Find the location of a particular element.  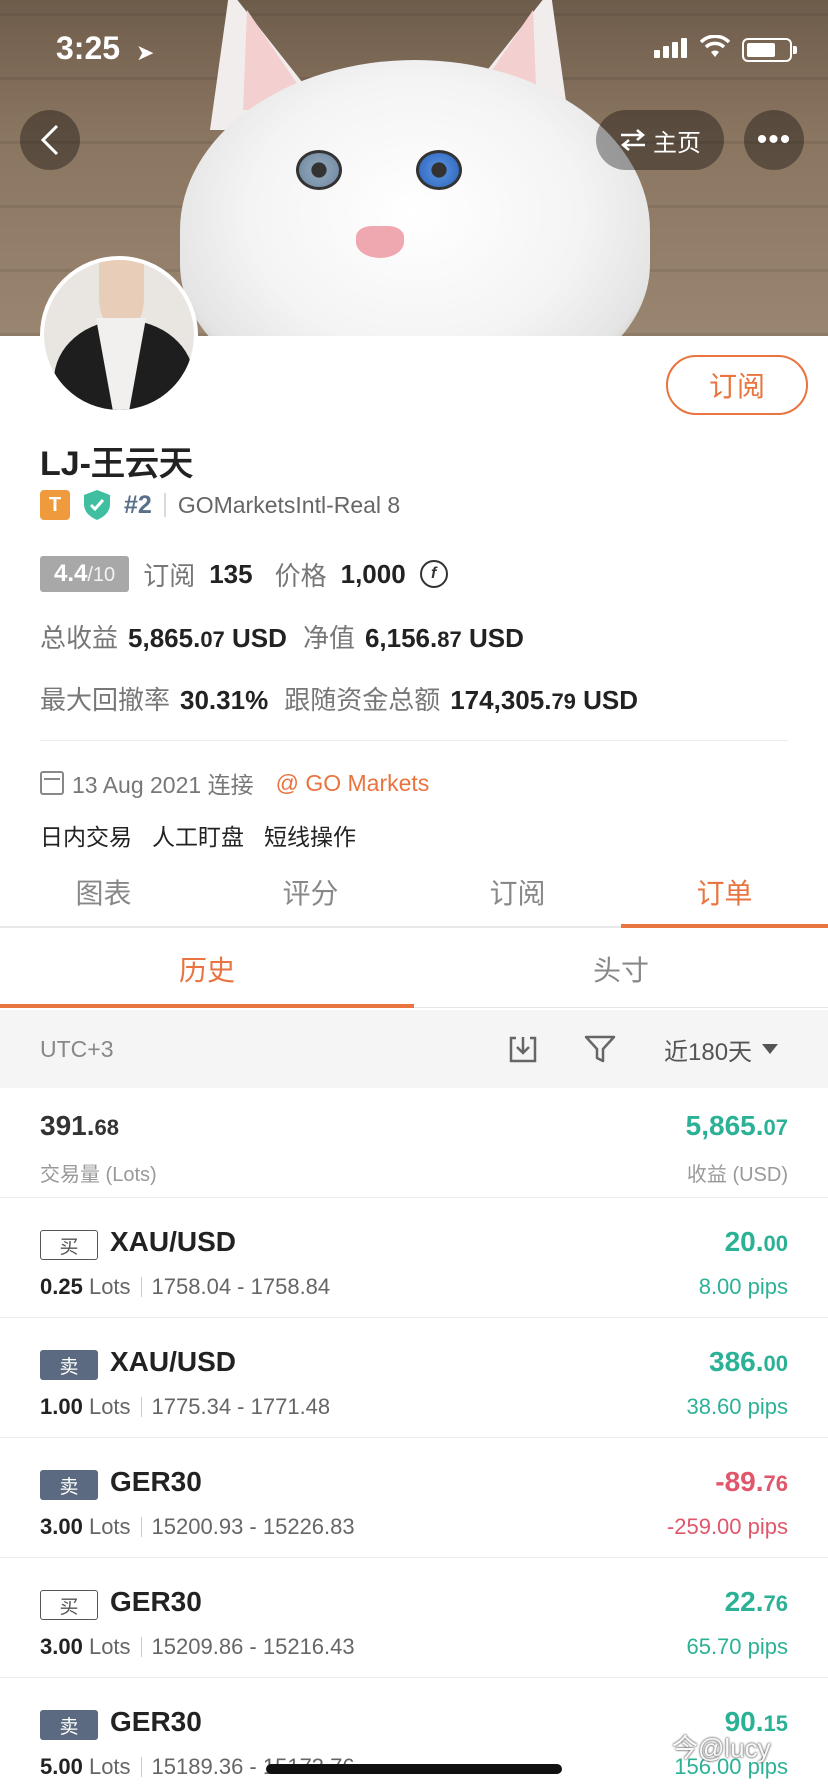

watermark: 今@lucy is located at coordinates (721, 1748).